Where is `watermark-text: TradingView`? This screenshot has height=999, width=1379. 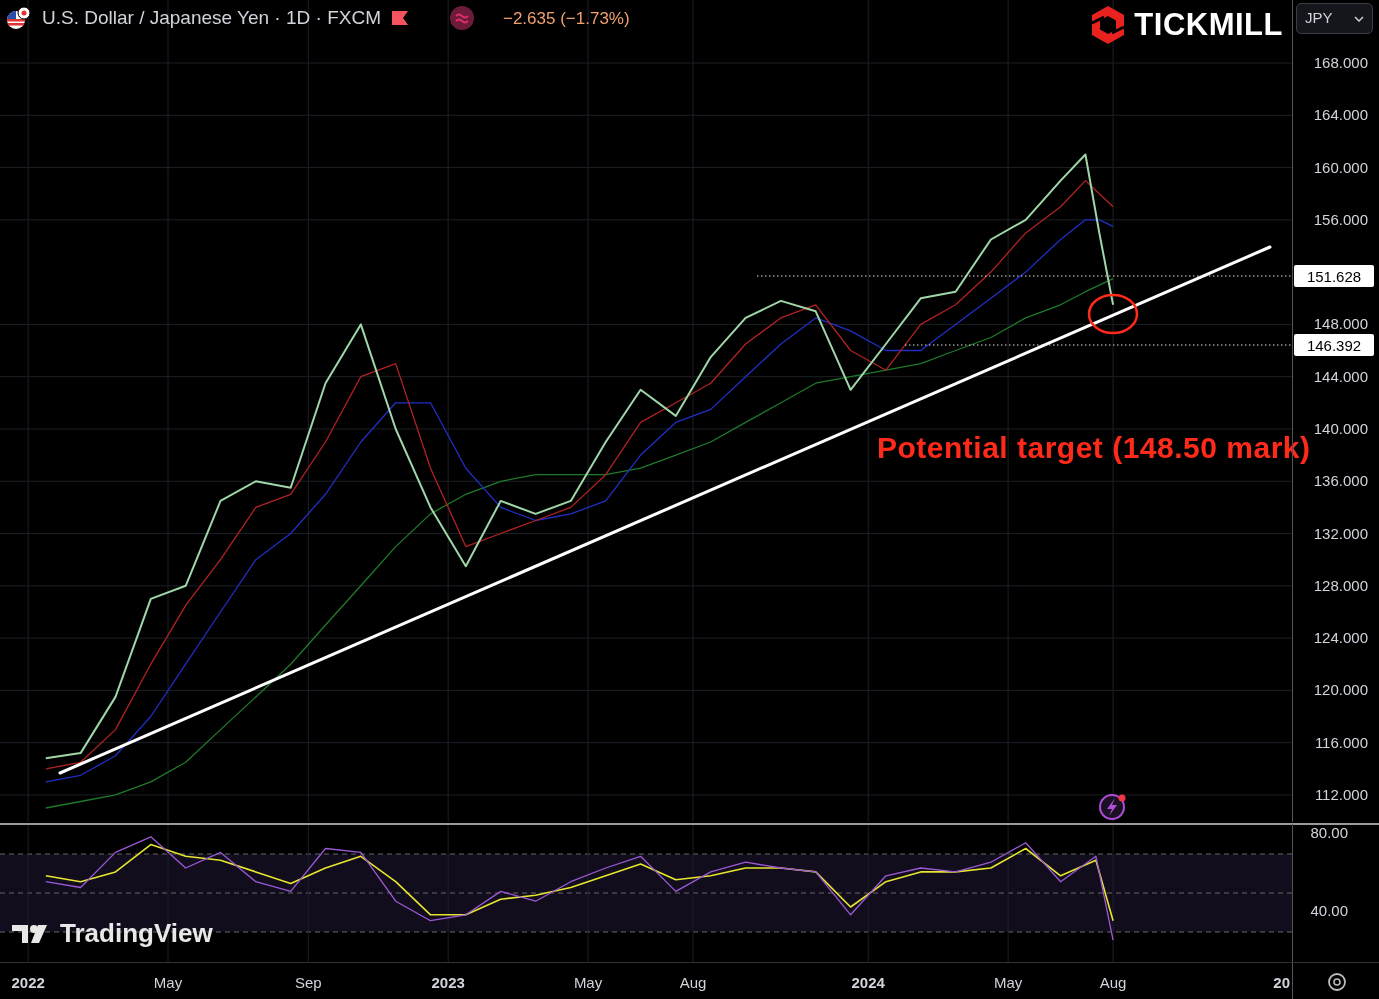
watermark-text: TradingView is located at coordinates (136, 933).